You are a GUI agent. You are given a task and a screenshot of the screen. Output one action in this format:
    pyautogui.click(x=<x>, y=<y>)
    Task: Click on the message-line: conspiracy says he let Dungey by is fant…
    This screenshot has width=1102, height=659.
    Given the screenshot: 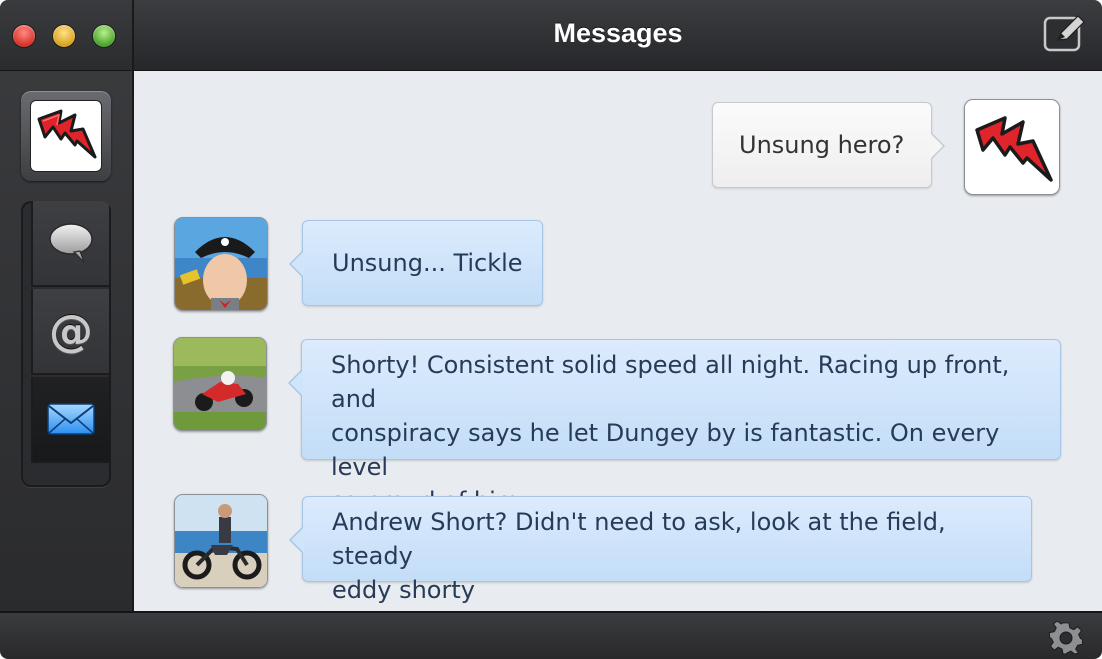 What is the action you would take?
    pyautogui.click(x=665, y=450)
    